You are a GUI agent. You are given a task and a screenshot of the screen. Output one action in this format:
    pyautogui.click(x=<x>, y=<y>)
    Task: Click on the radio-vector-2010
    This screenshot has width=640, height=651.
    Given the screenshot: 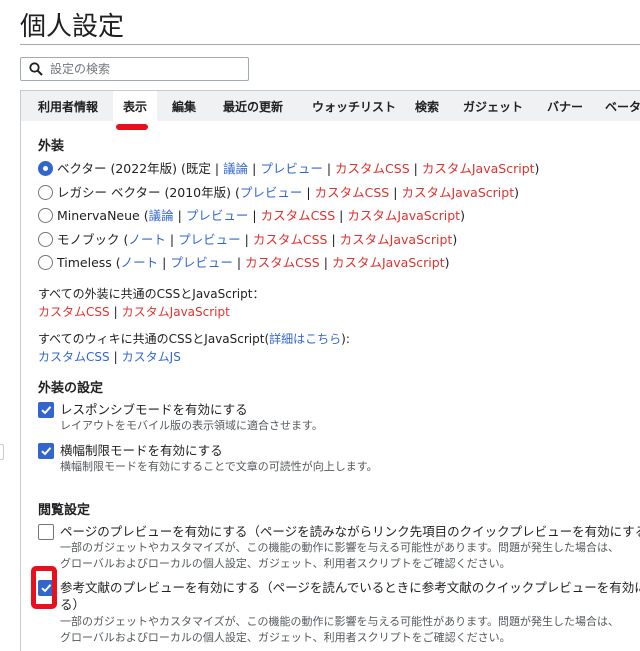 What is the action you would take?
    pyautogui.click(x=45, y=192)
    